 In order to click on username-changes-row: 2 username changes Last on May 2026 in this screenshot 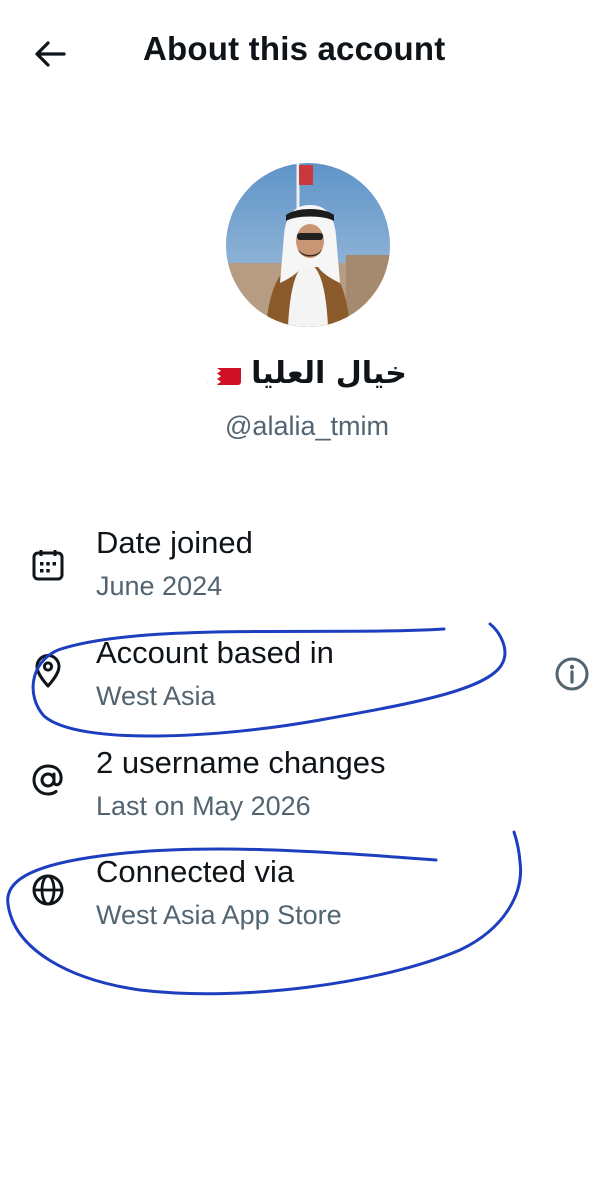, I will do `click(307, 790)`.